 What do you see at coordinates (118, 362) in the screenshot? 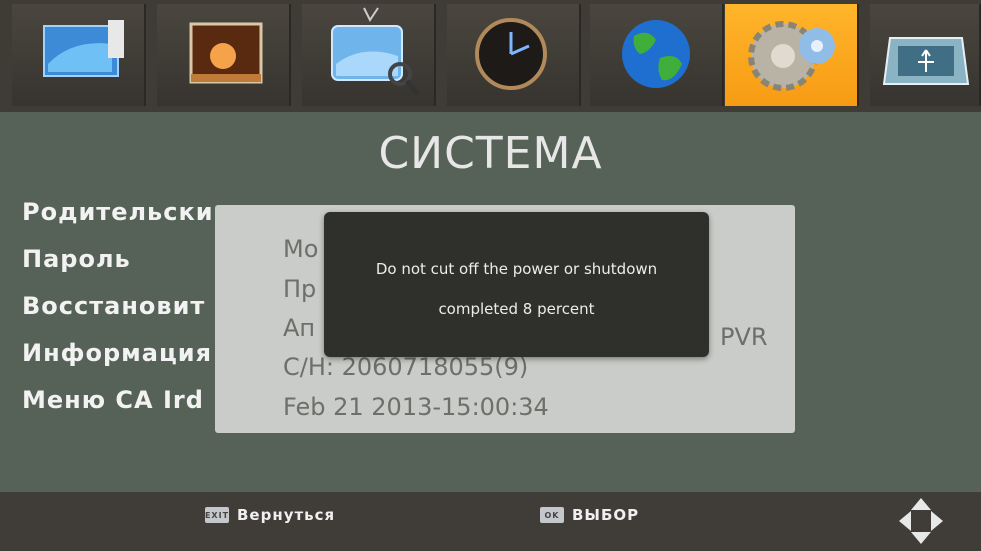
I see `menu-item-information: Информация` at bounding box center [118, 362].